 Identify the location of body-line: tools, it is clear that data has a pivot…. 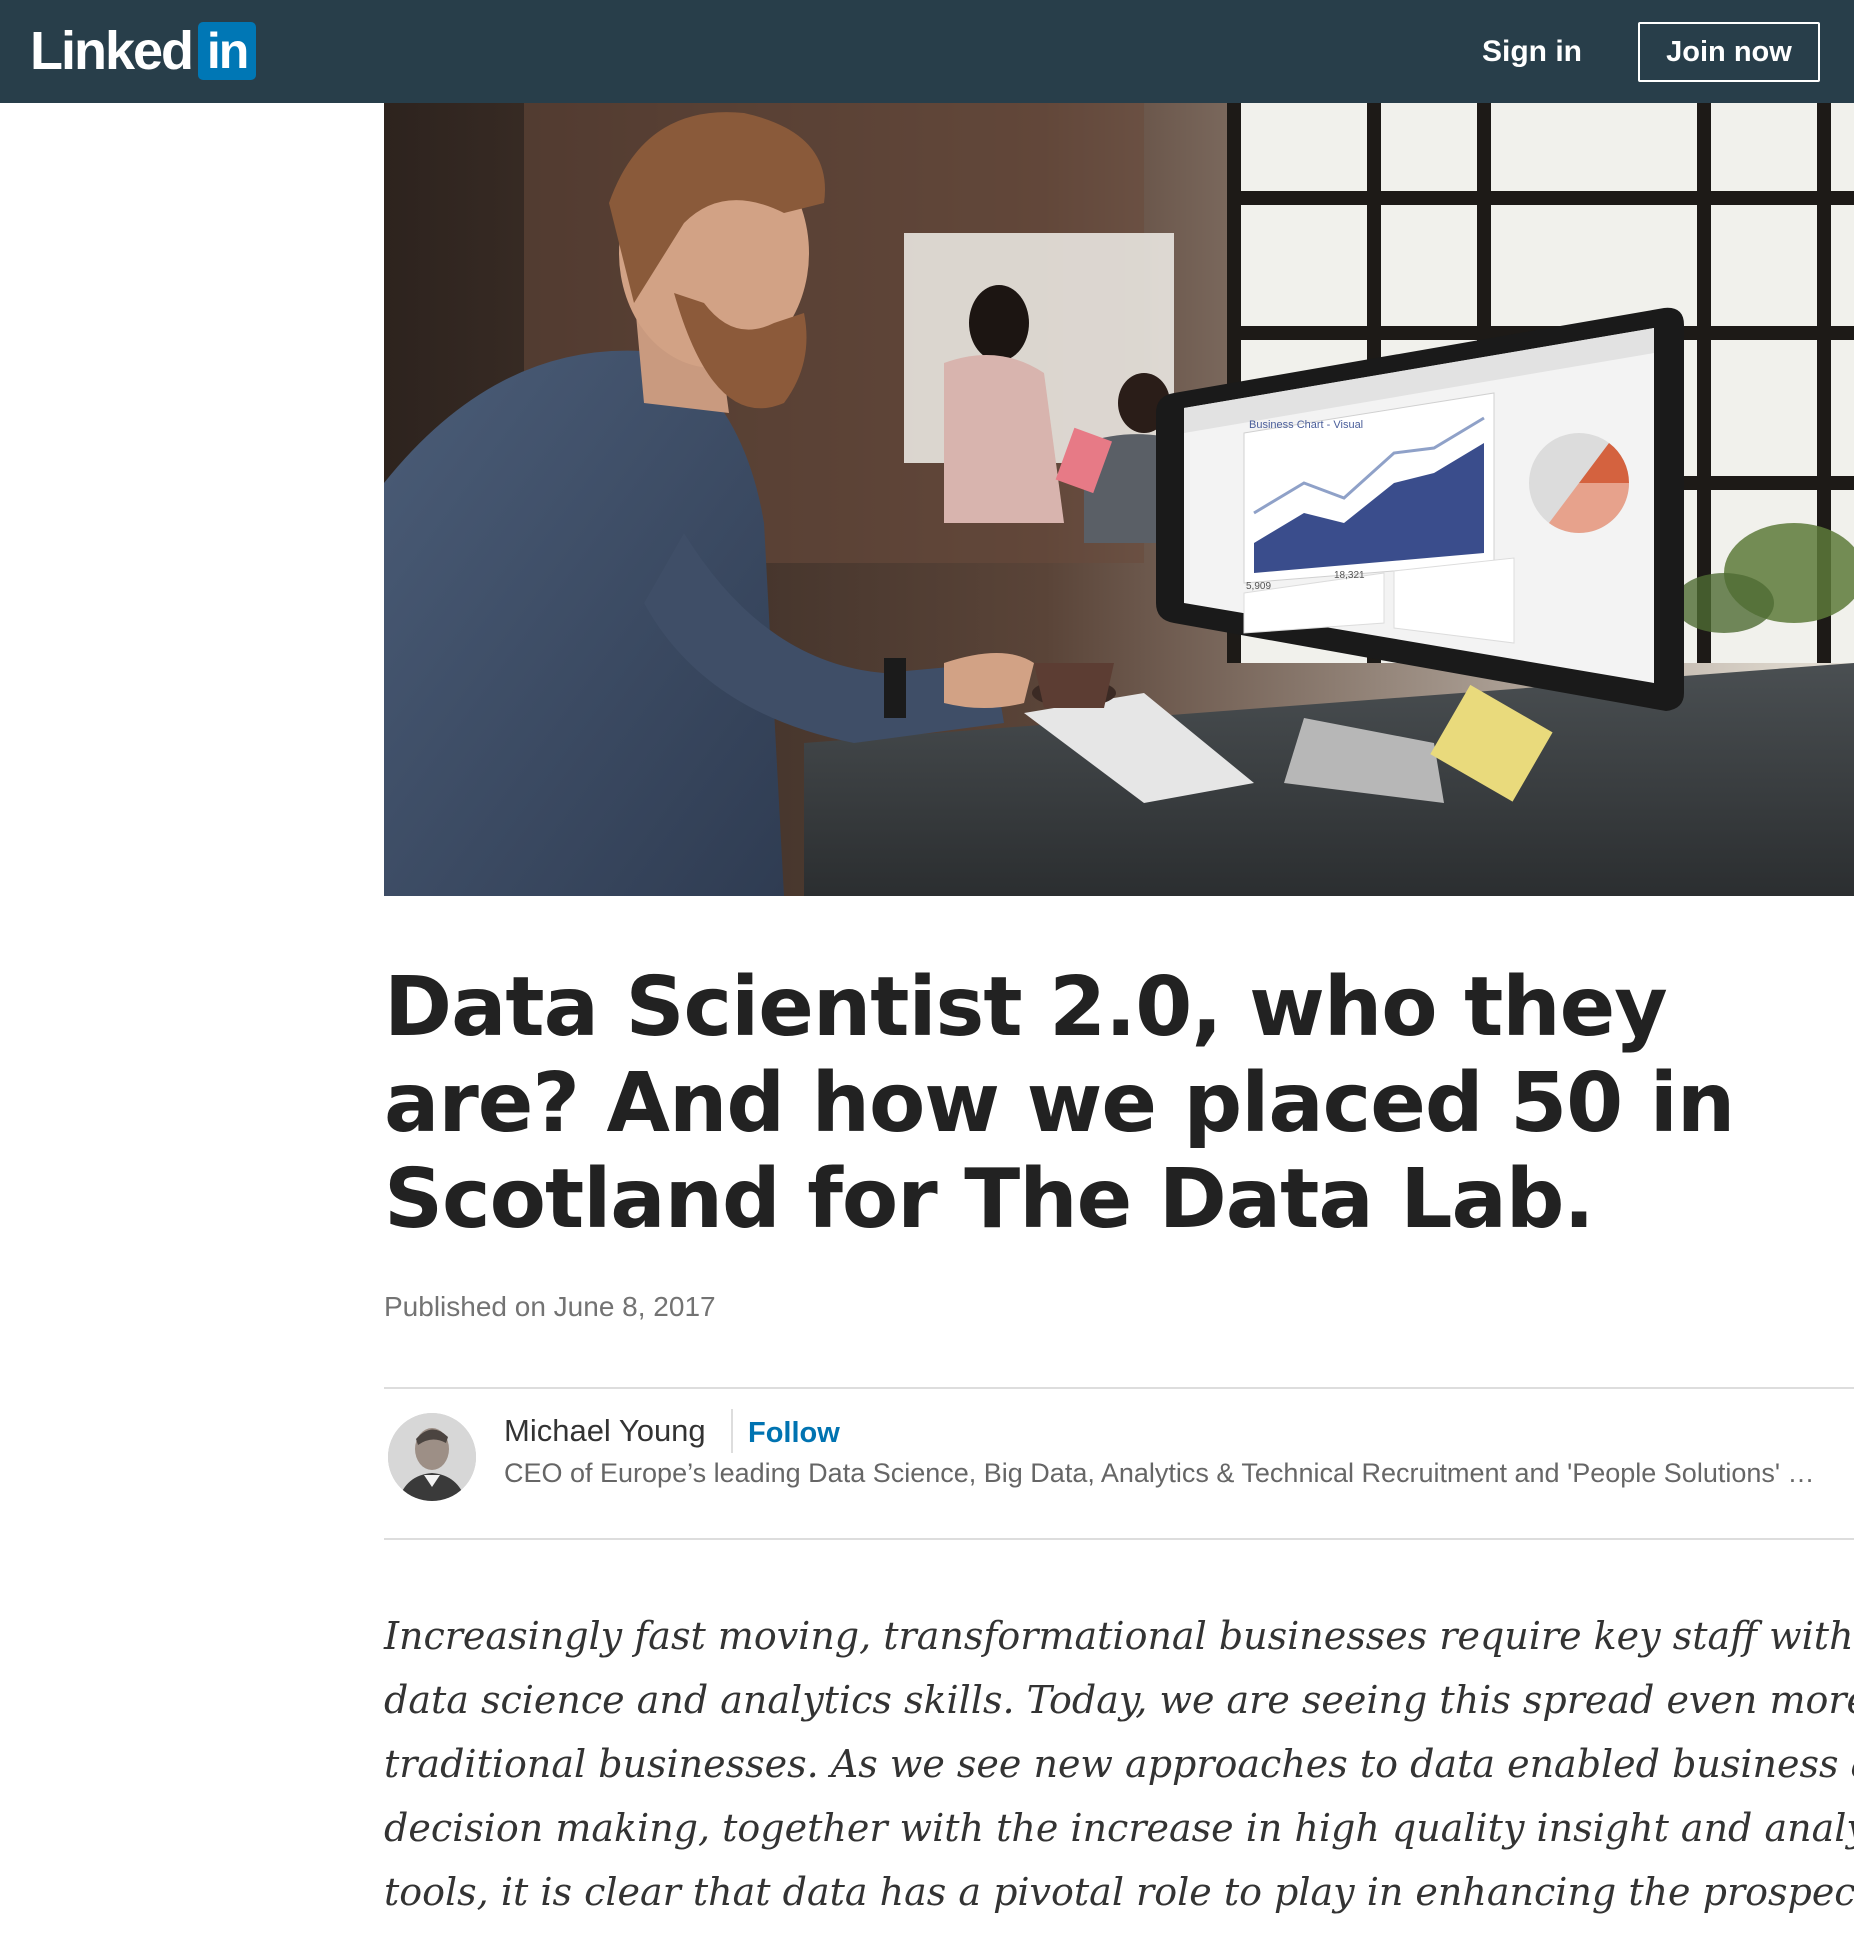
(1119, 1892).